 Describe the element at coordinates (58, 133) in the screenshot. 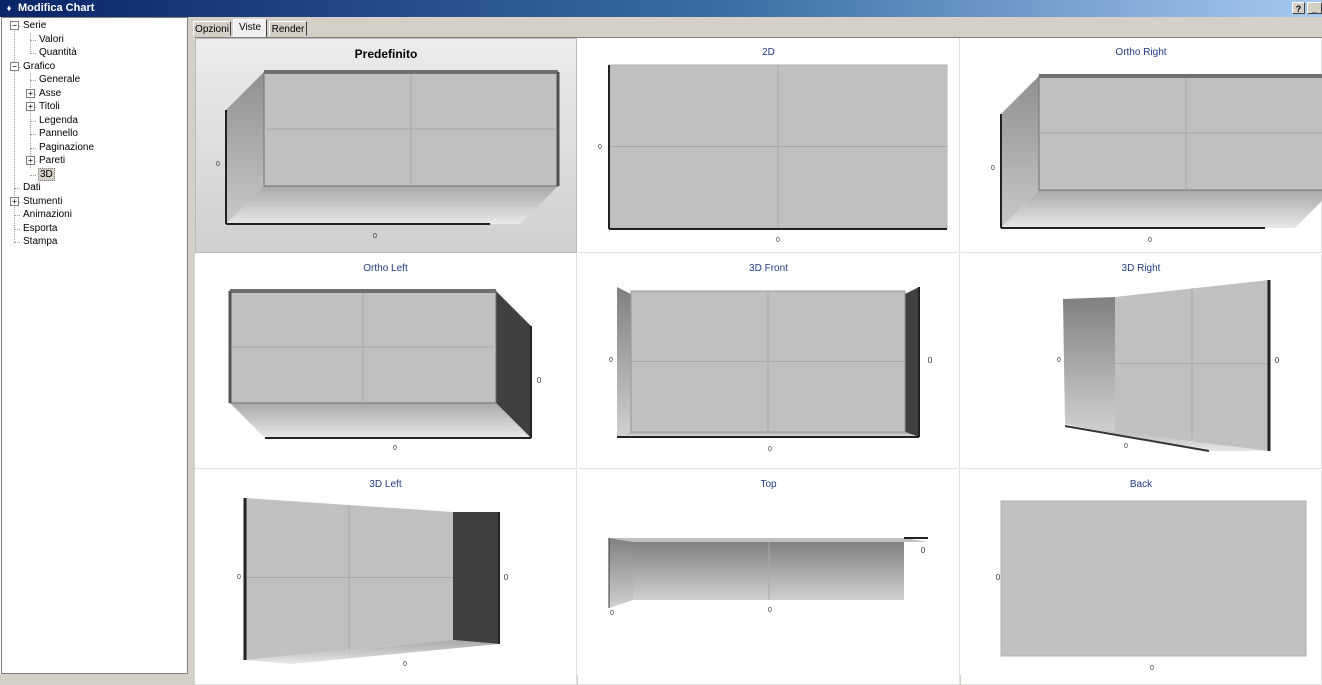

I see `tree-item-pannello: Pannello` at that location.